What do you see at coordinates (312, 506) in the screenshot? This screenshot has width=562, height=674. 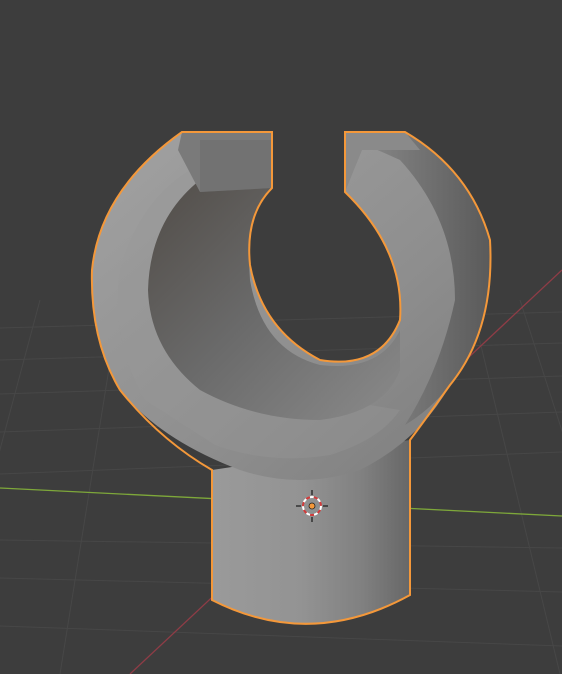 I see `origin-dot-icon` at bounding box center [312, 506].